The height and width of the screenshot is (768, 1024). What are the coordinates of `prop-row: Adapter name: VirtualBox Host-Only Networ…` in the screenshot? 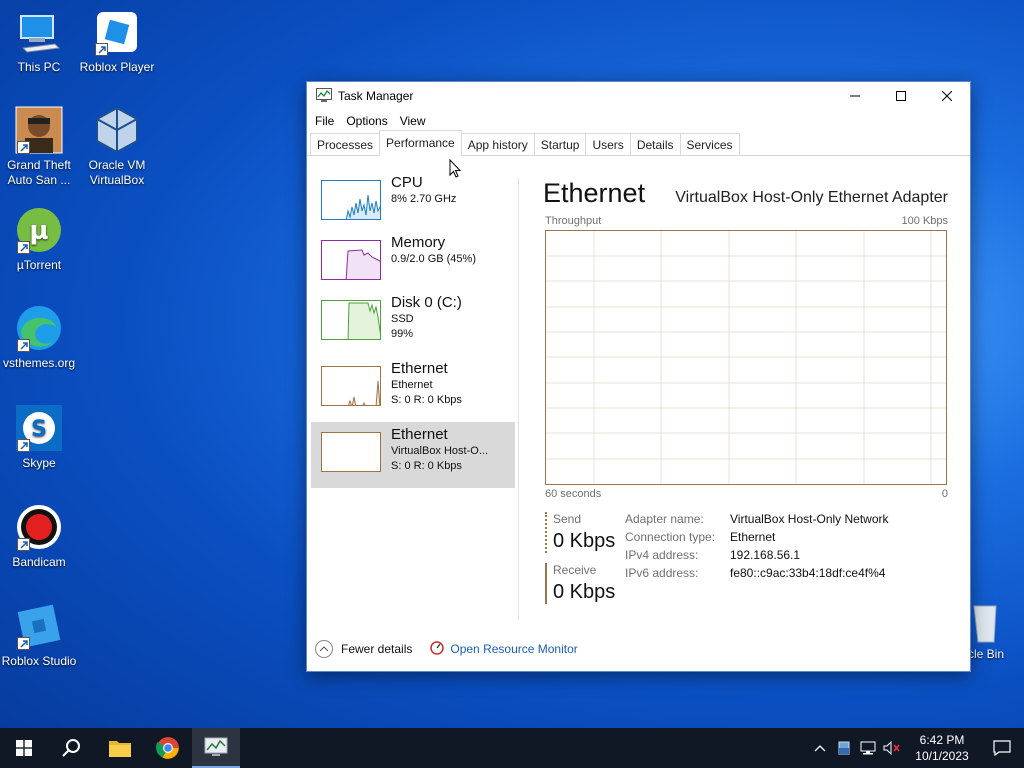 It's located at (757, 519).